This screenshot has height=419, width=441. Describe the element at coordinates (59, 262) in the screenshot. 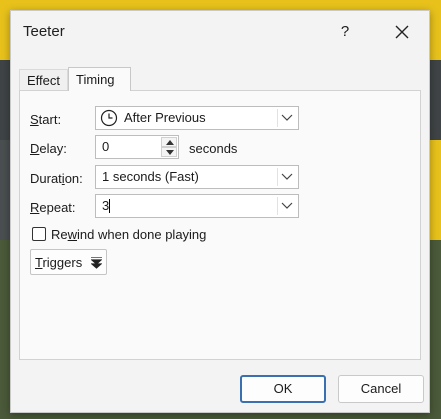

I see `triggers-label: Triggers` at that location.